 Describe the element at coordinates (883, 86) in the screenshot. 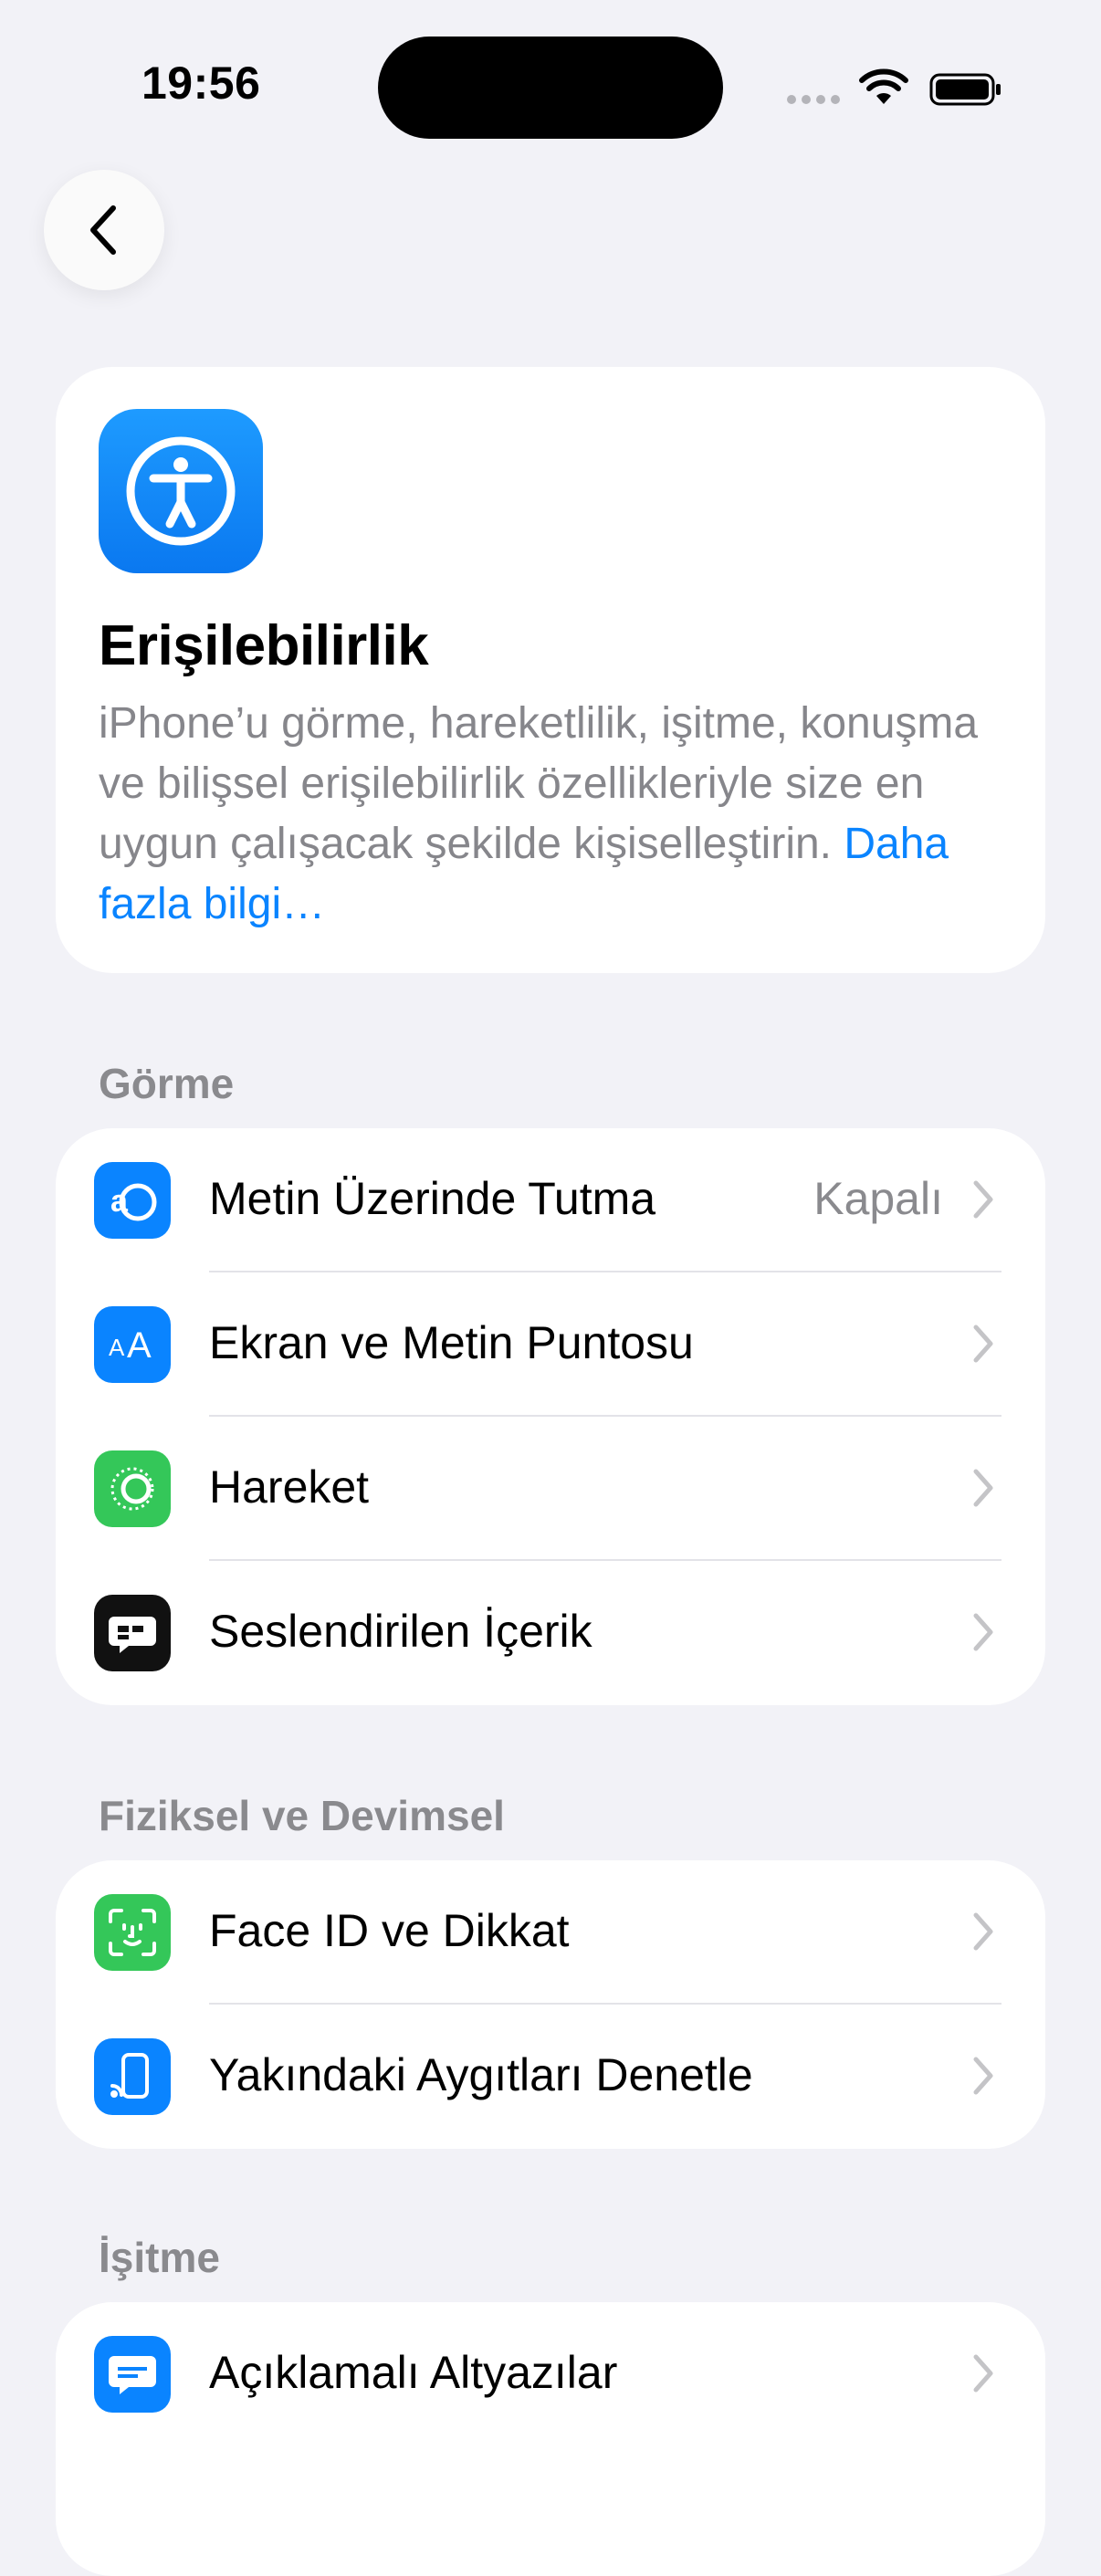

I see `wifi-icon` at that location.